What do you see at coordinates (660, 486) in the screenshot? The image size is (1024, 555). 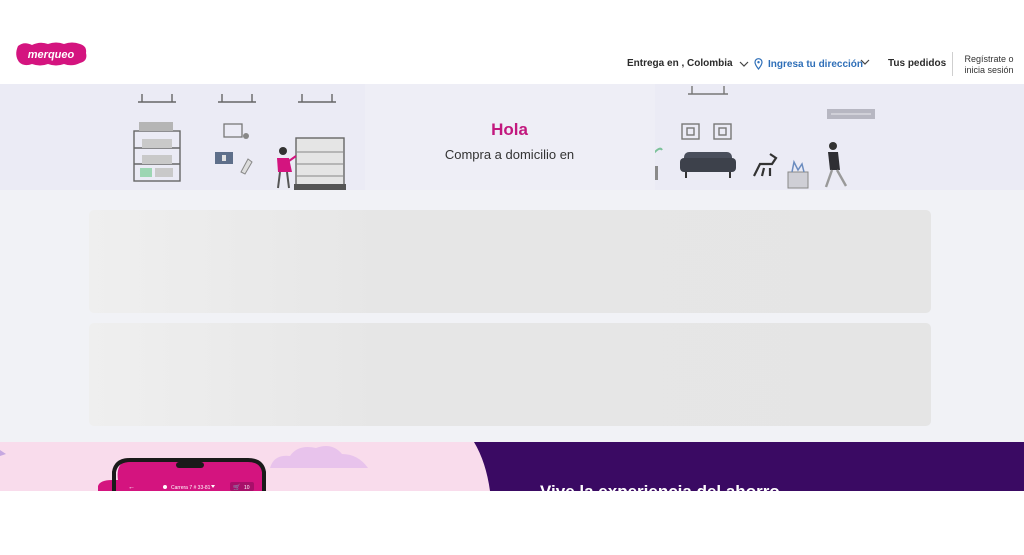 I see `promo-heading: Vive la experiencia del ahorro` at bounding box center [660, 486].